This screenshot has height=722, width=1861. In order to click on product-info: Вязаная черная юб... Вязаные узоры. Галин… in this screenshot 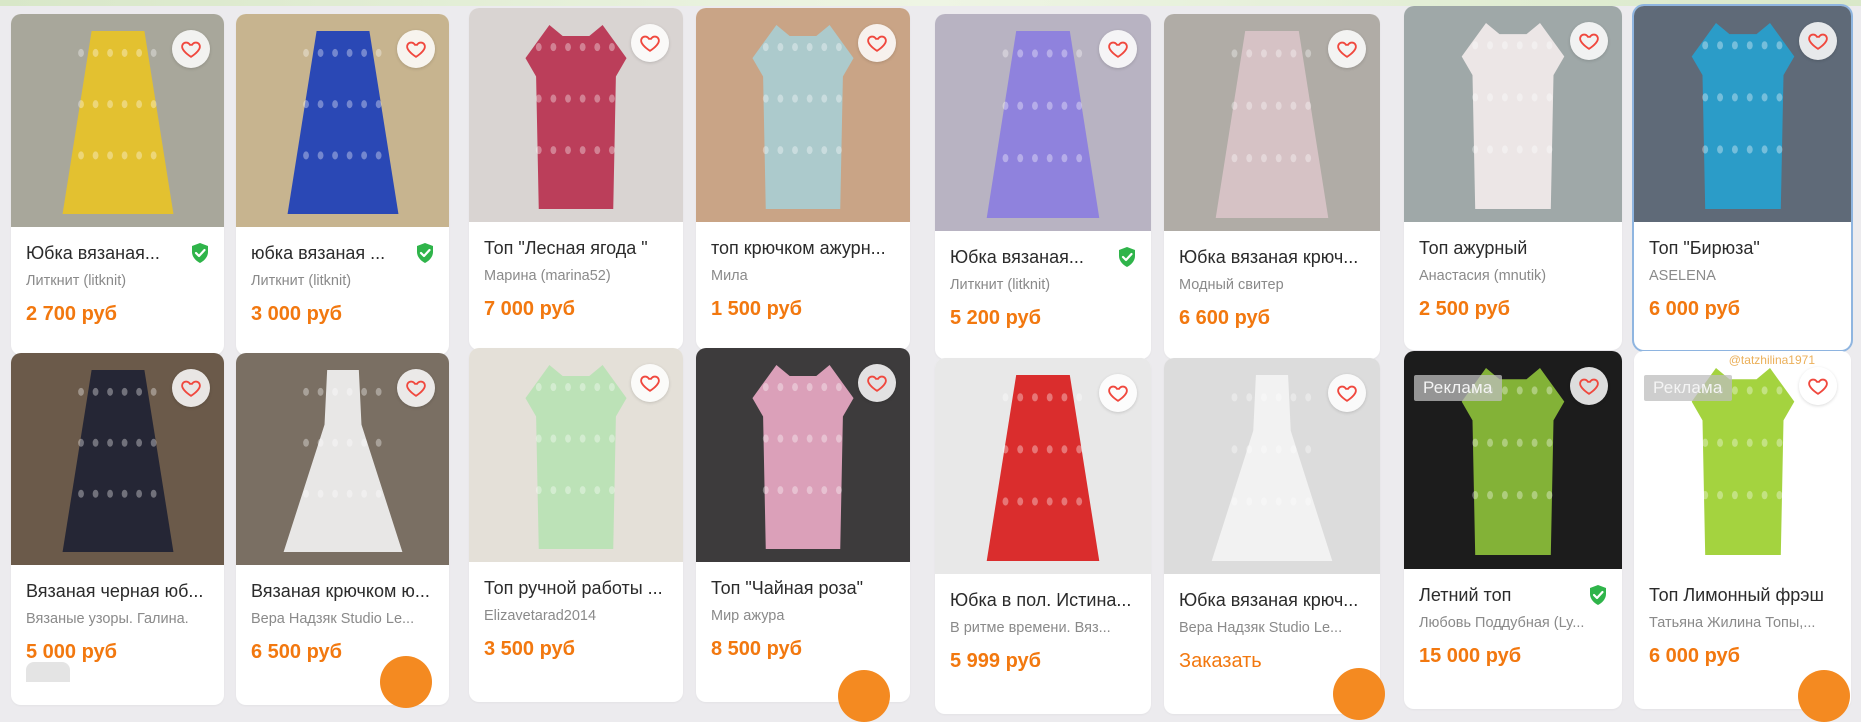, I will do `click(117, 635)`.